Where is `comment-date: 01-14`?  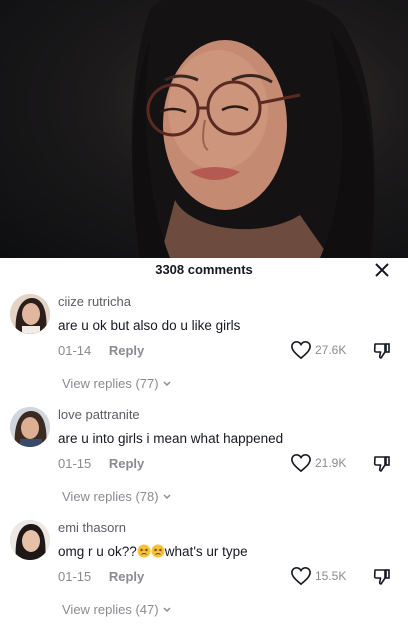 comment-date: 01-14 is located at coordinates (75, 350).